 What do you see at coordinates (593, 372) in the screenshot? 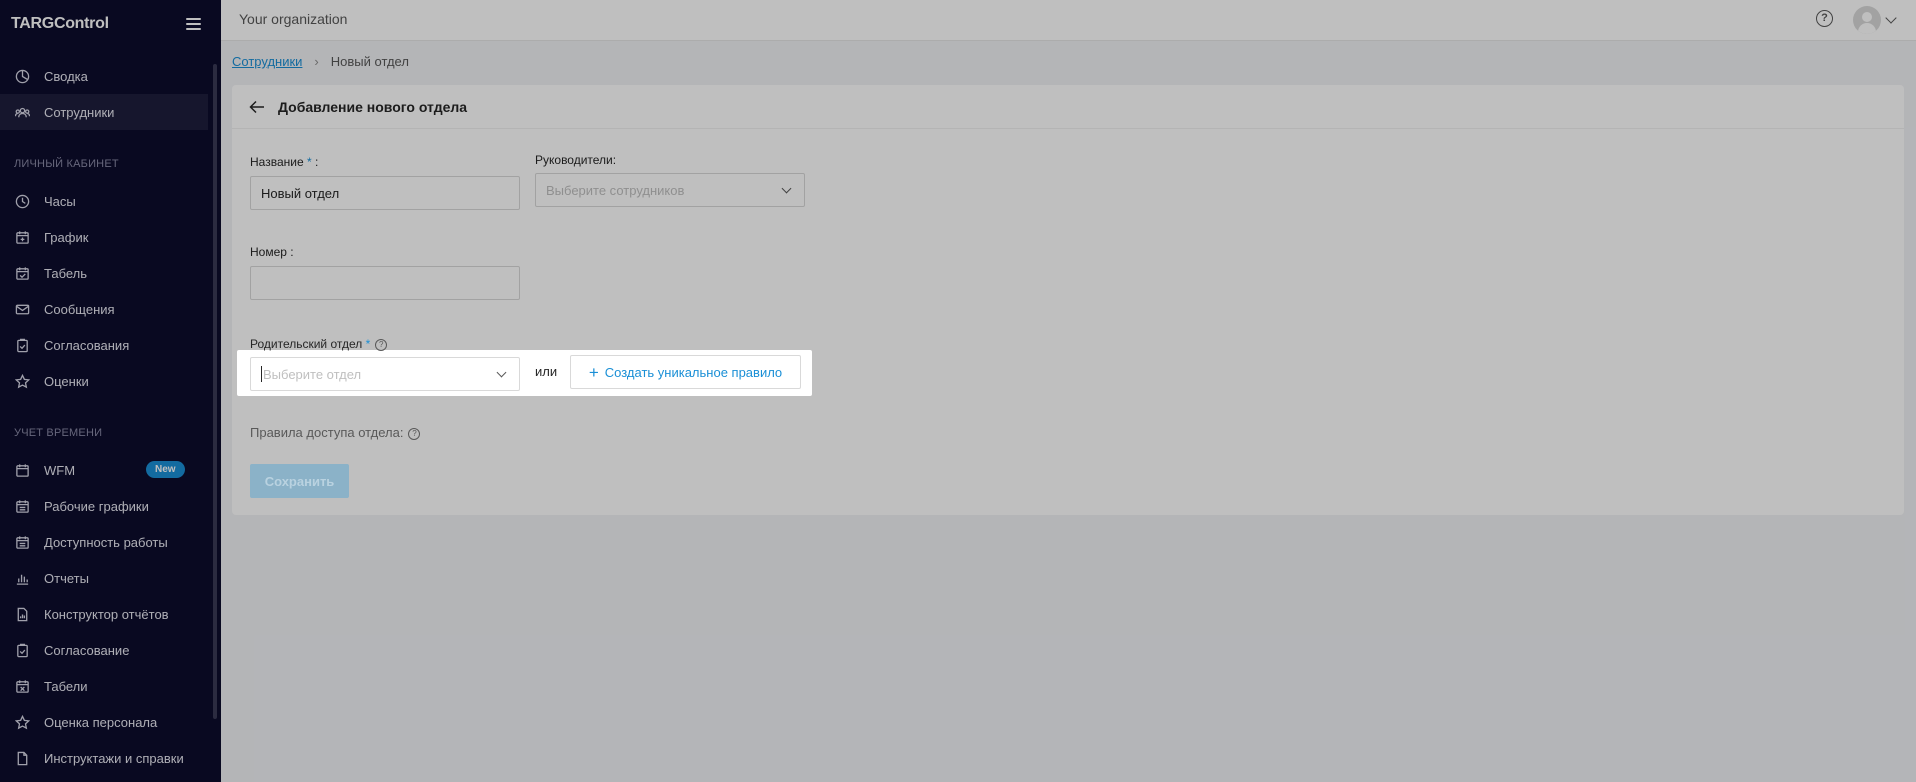
I see `plus-icon: +` at bounding box center [593, 372].